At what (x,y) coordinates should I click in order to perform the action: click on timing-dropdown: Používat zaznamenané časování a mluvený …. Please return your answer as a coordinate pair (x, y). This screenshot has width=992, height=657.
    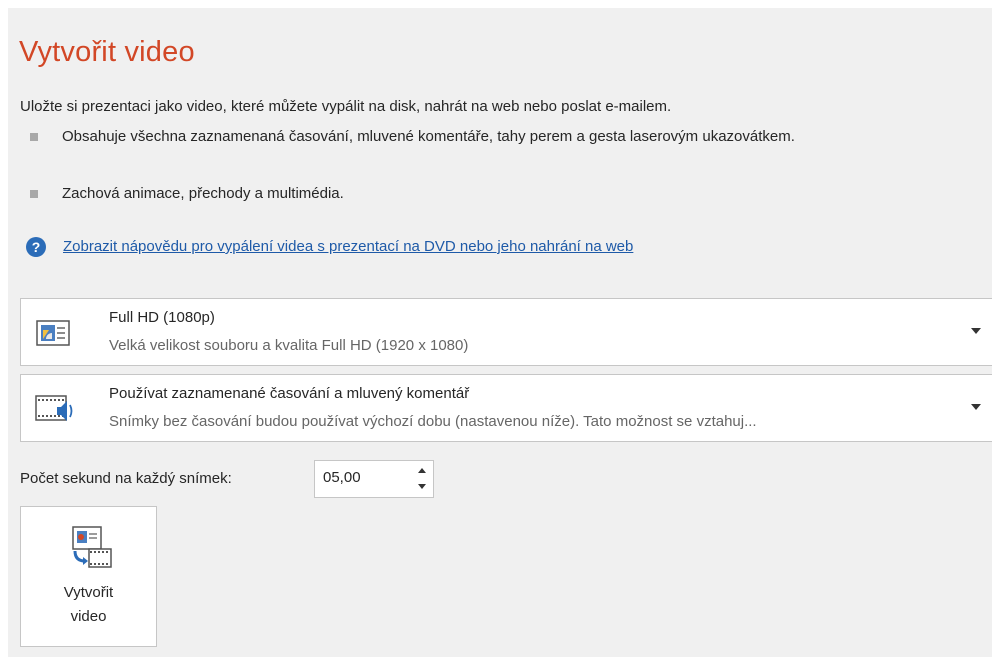
    Looking at the image, I should click on (506, 408).